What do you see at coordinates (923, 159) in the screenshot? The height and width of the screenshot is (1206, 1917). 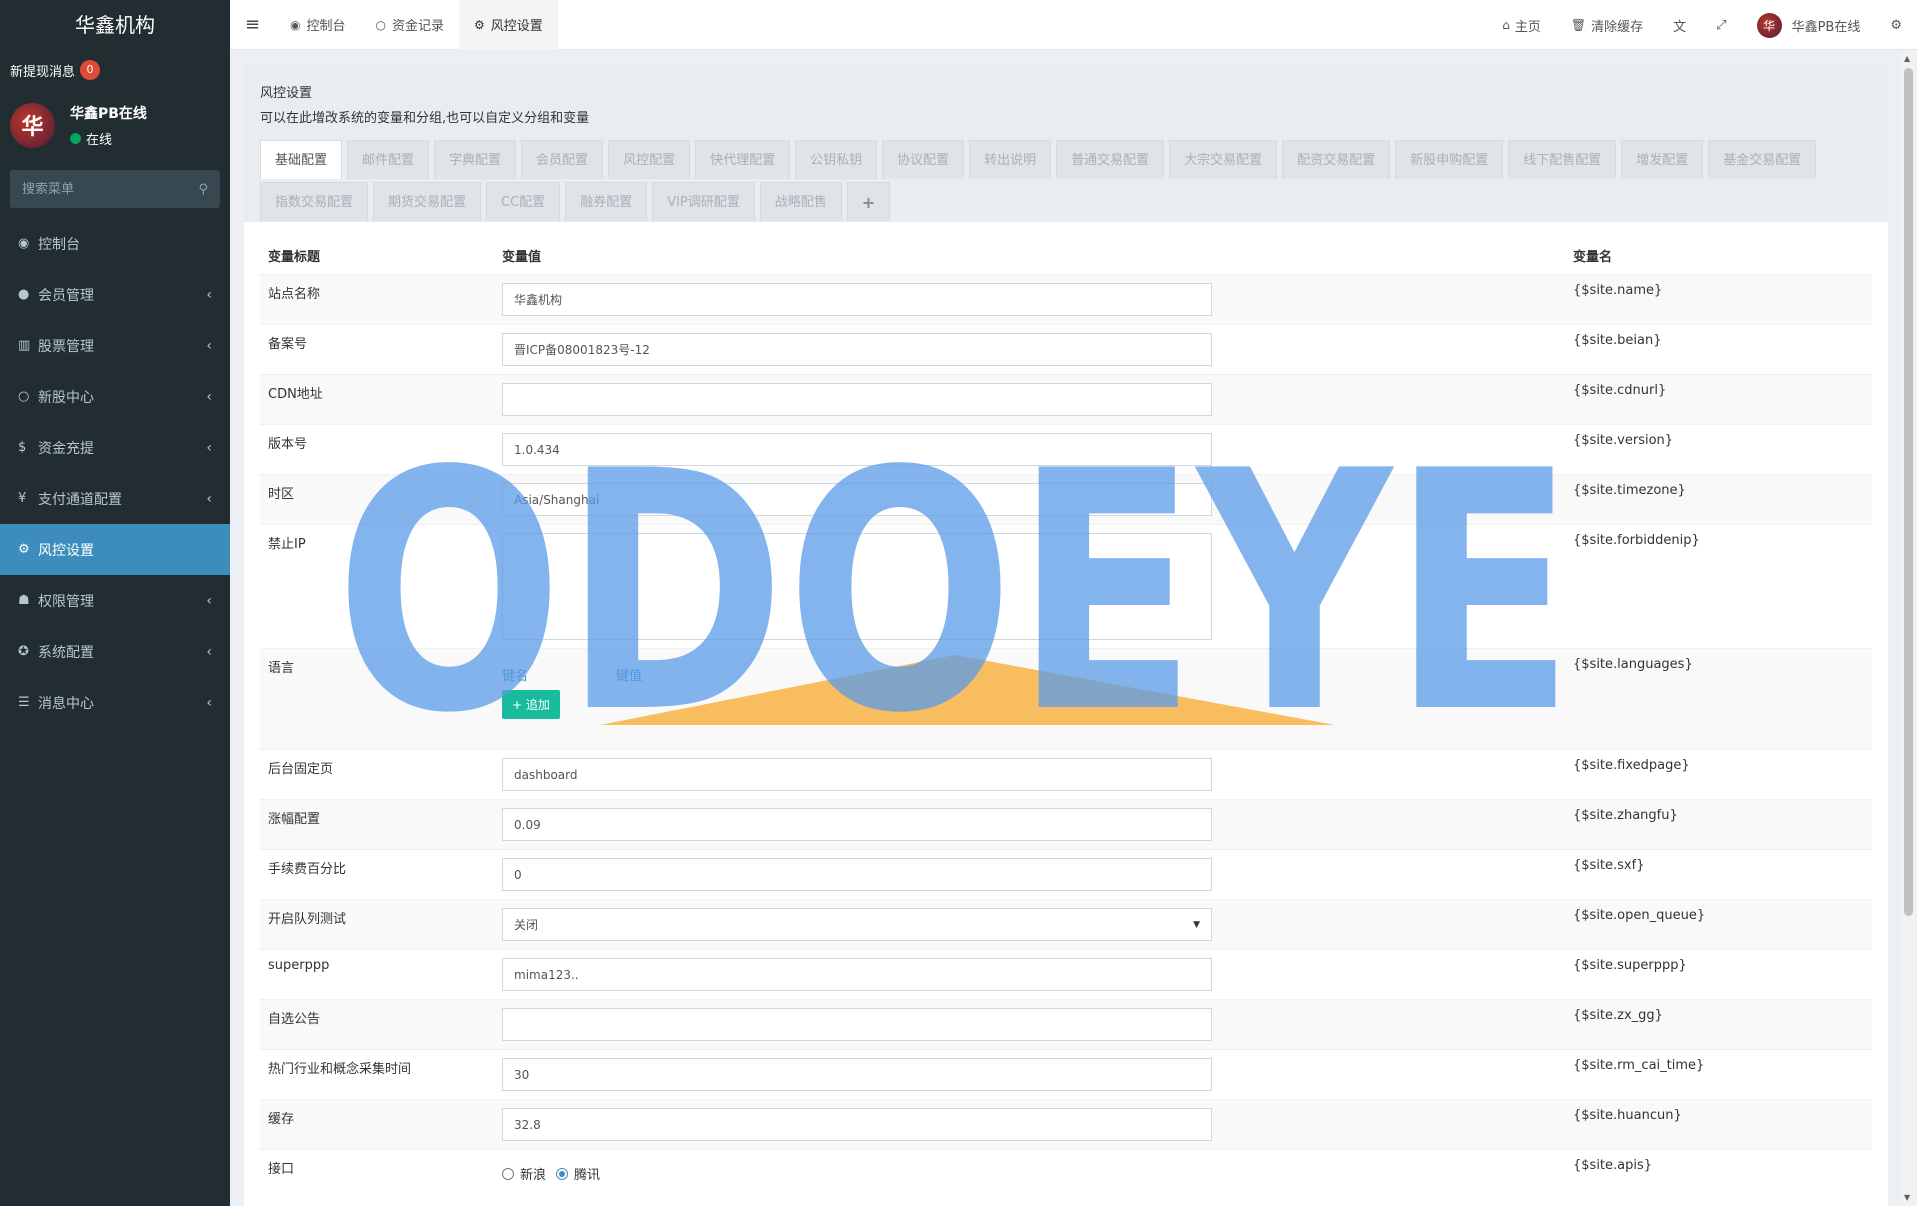 I see `config-tab: 协议配置` at bounding box center [923, 159].